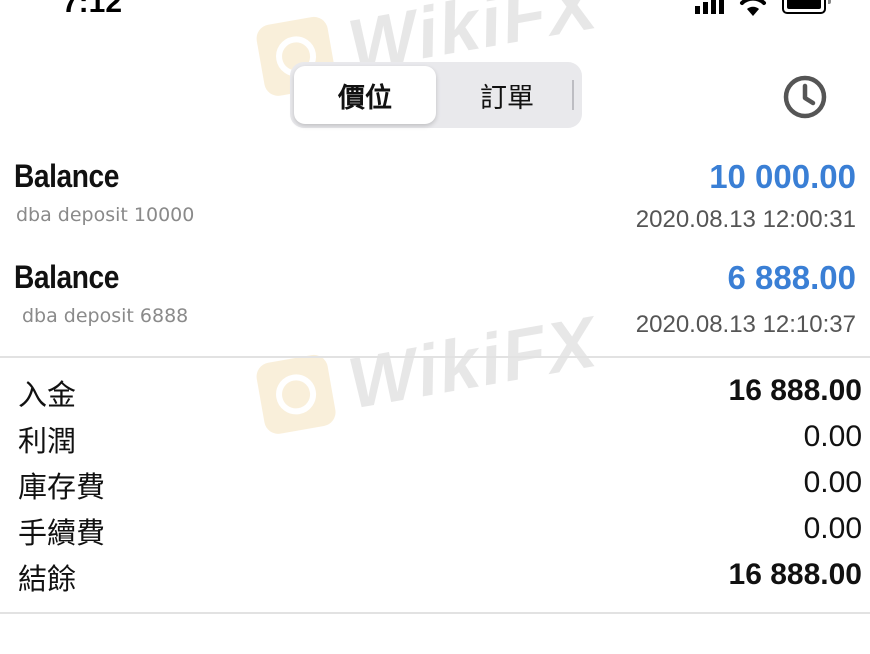 This screenshot has width=870, height=654. What do you see at coordinates (791, 277) in the screenshot?
I see `transaction-amount: 6 888.00` at bounding box center [791, 277].